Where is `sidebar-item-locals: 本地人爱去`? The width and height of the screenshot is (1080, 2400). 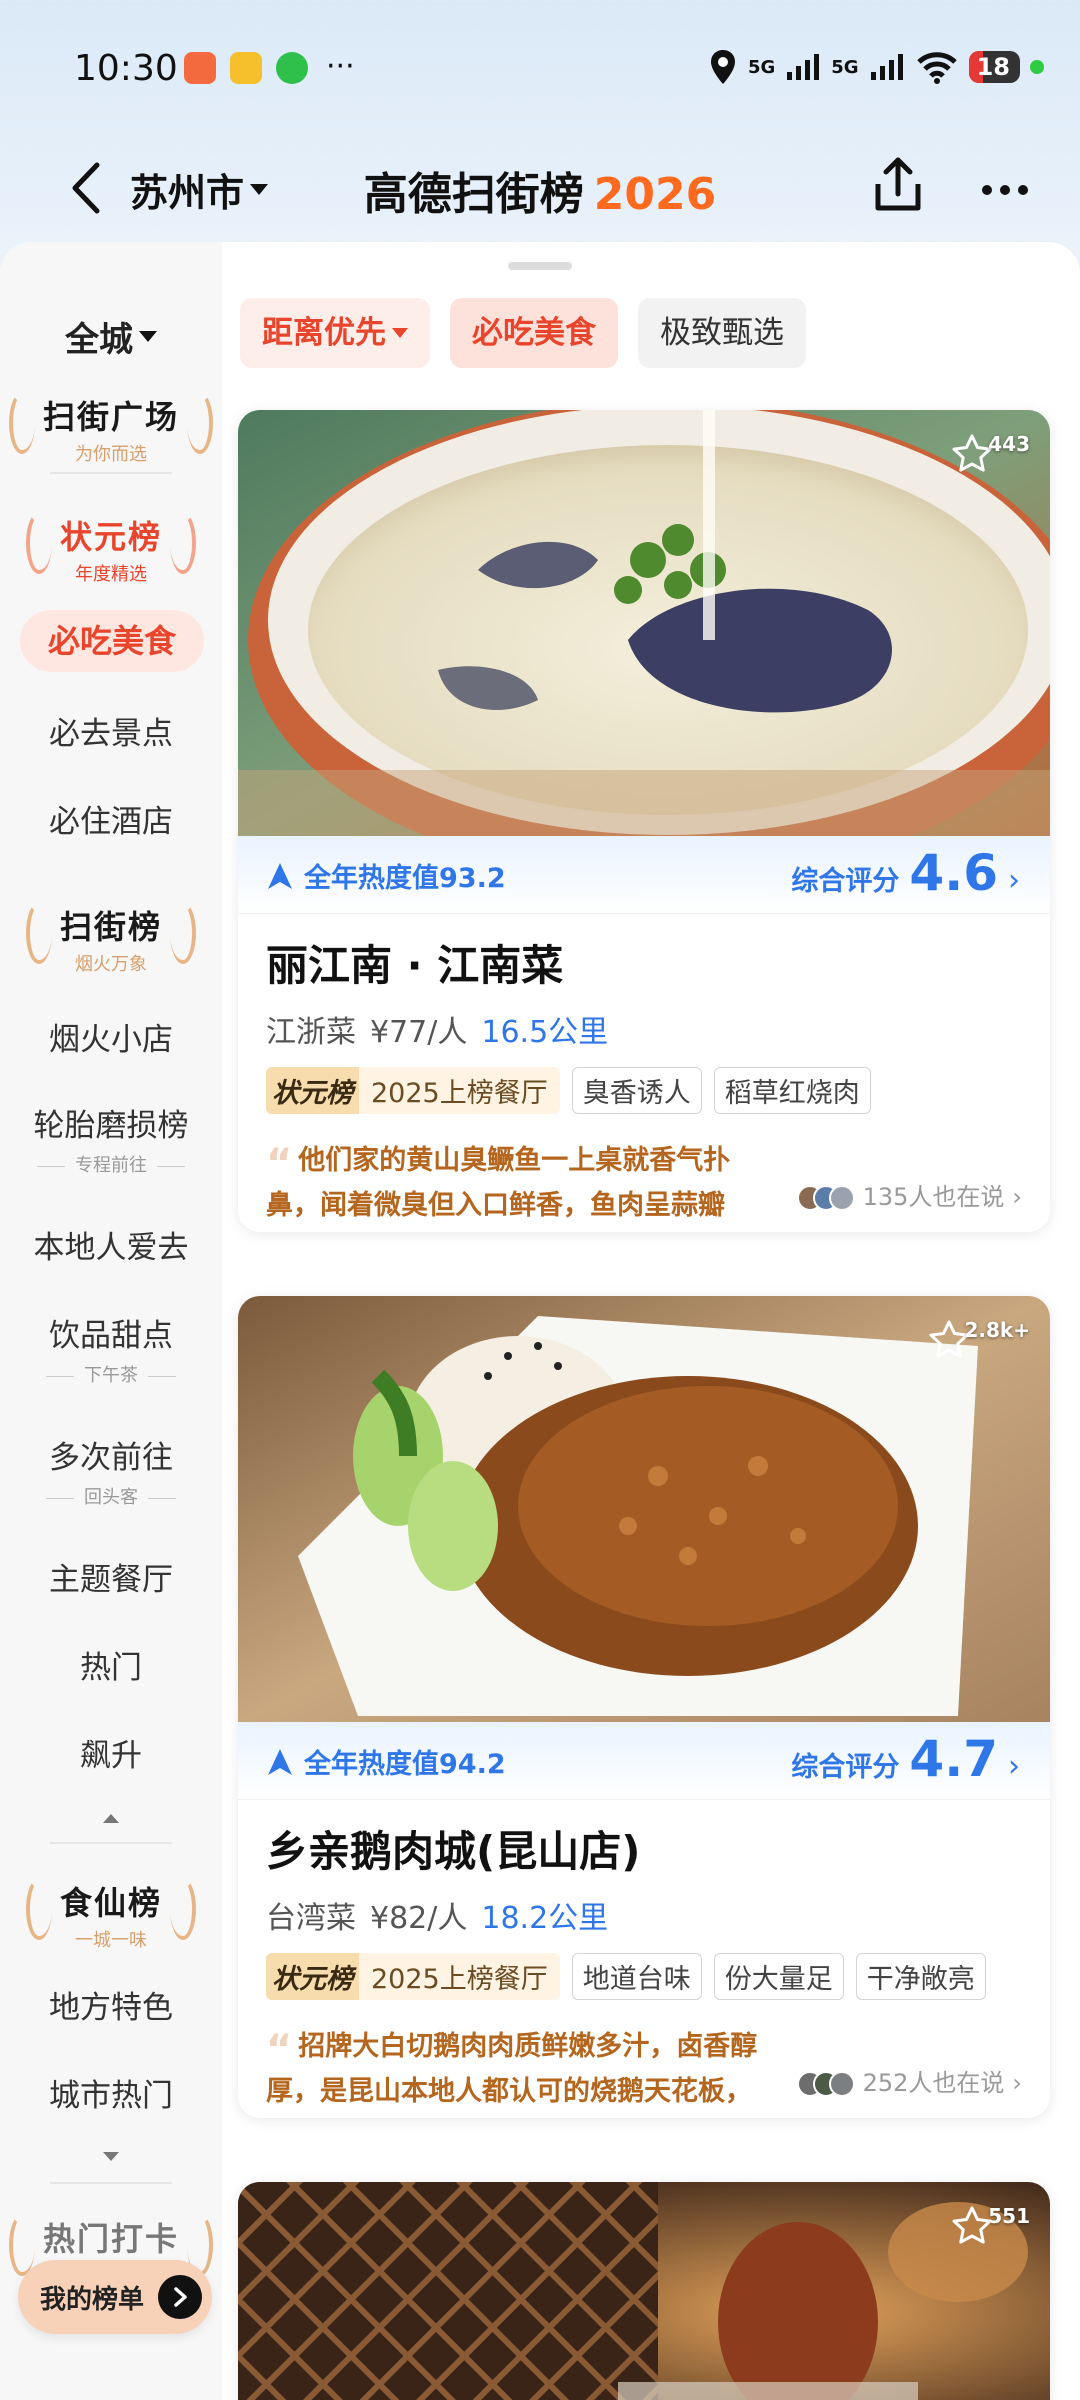 sidebar-item-locals: 本地人爱去 is located at coordinates (111, 1244).